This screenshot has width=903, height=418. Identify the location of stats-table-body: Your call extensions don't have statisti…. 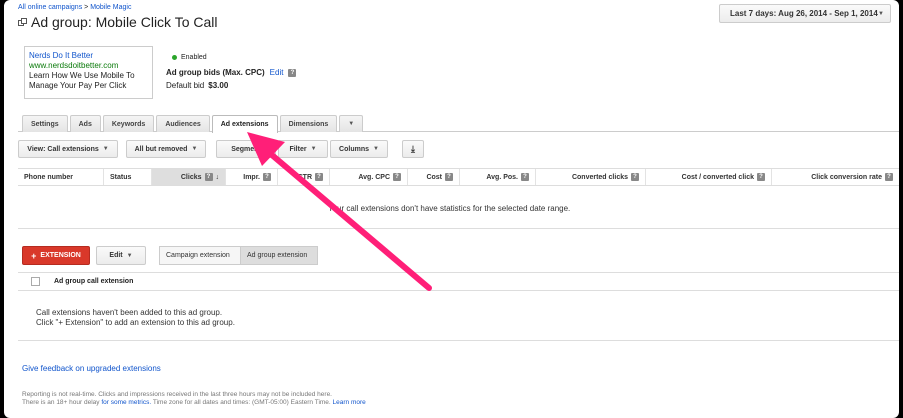
(458, 207).